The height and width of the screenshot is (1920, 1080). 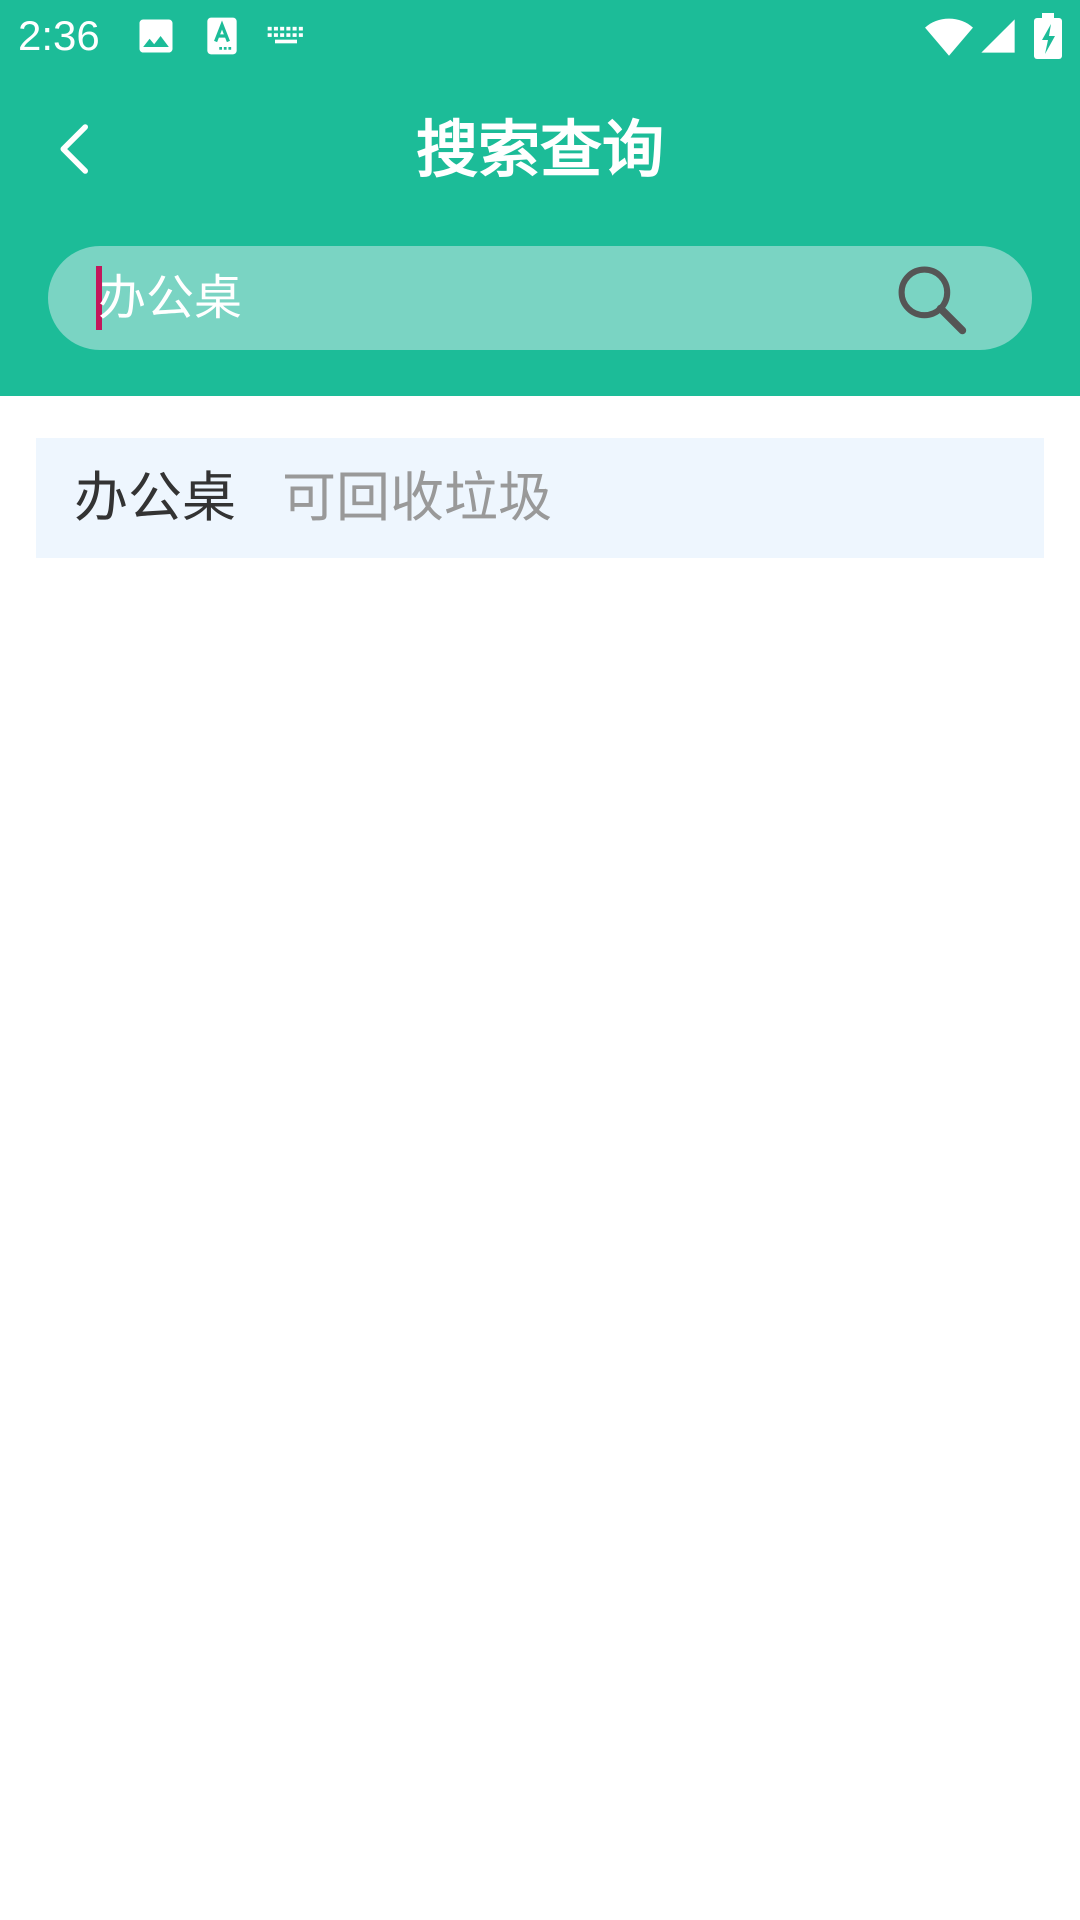 What do you see at coordinates (286, 36) in the screenshot?
I see `keyboard-icon` at bounding box center [286, 36].